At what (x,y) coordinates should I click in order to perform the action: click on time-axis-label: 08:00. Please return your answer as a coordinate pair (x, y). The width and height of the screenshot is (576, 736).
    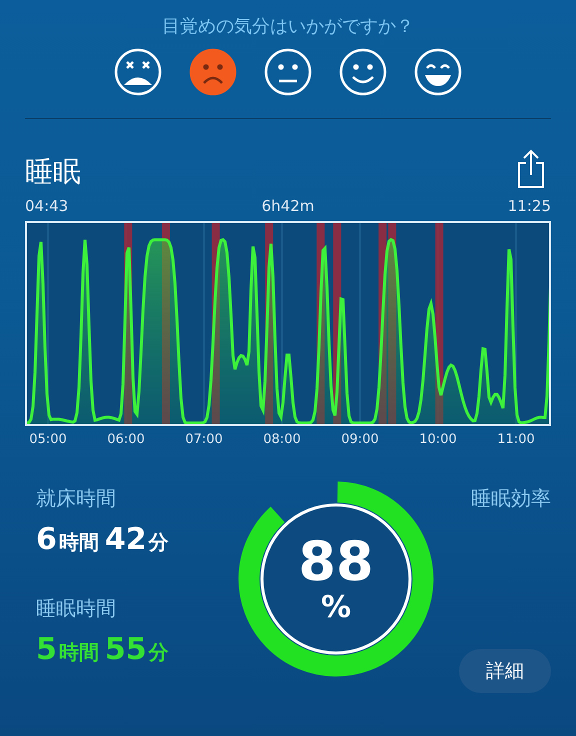
    Looking at the image, I should click on (282, 439).